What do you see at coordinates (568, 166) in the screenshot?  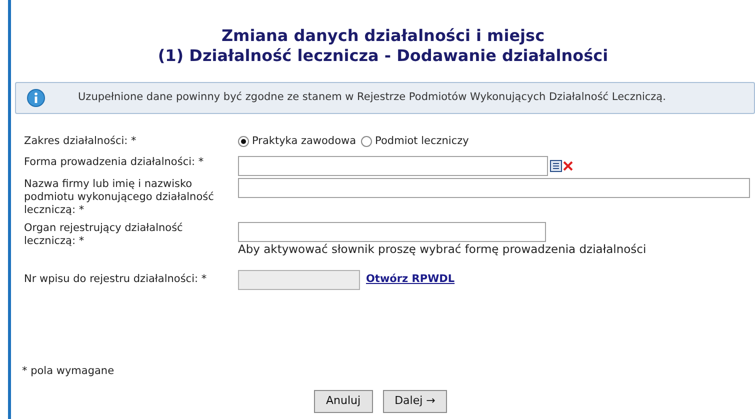 I see `close-icon` at bounding box center [568, 166].